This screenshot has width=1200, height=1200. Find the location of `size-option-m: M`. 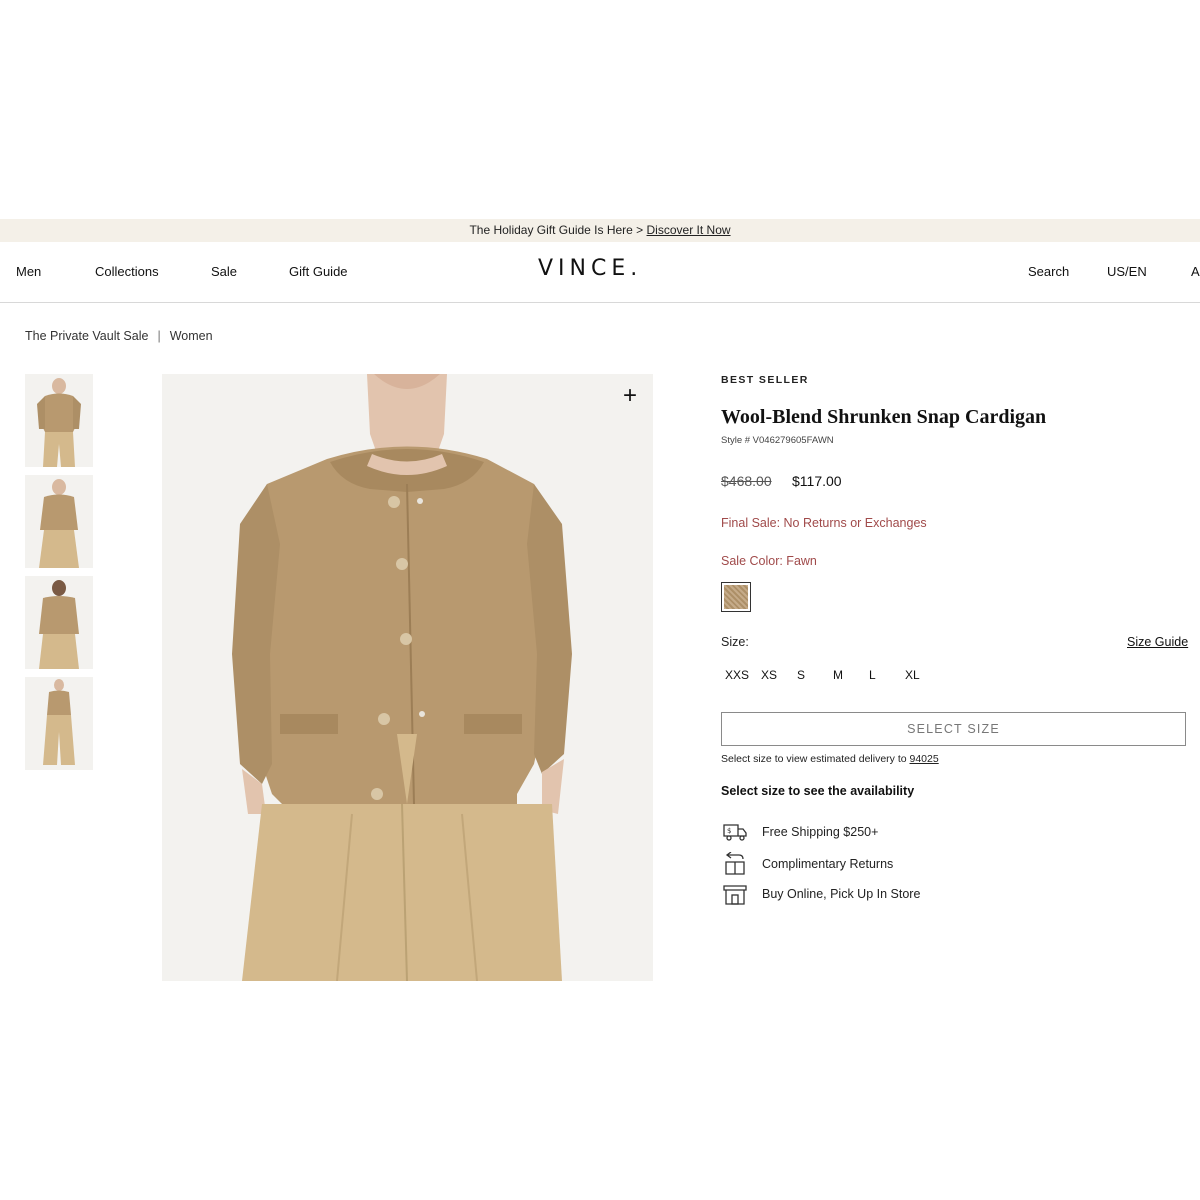

size-option-m: M is located at coordinates (847, 675).